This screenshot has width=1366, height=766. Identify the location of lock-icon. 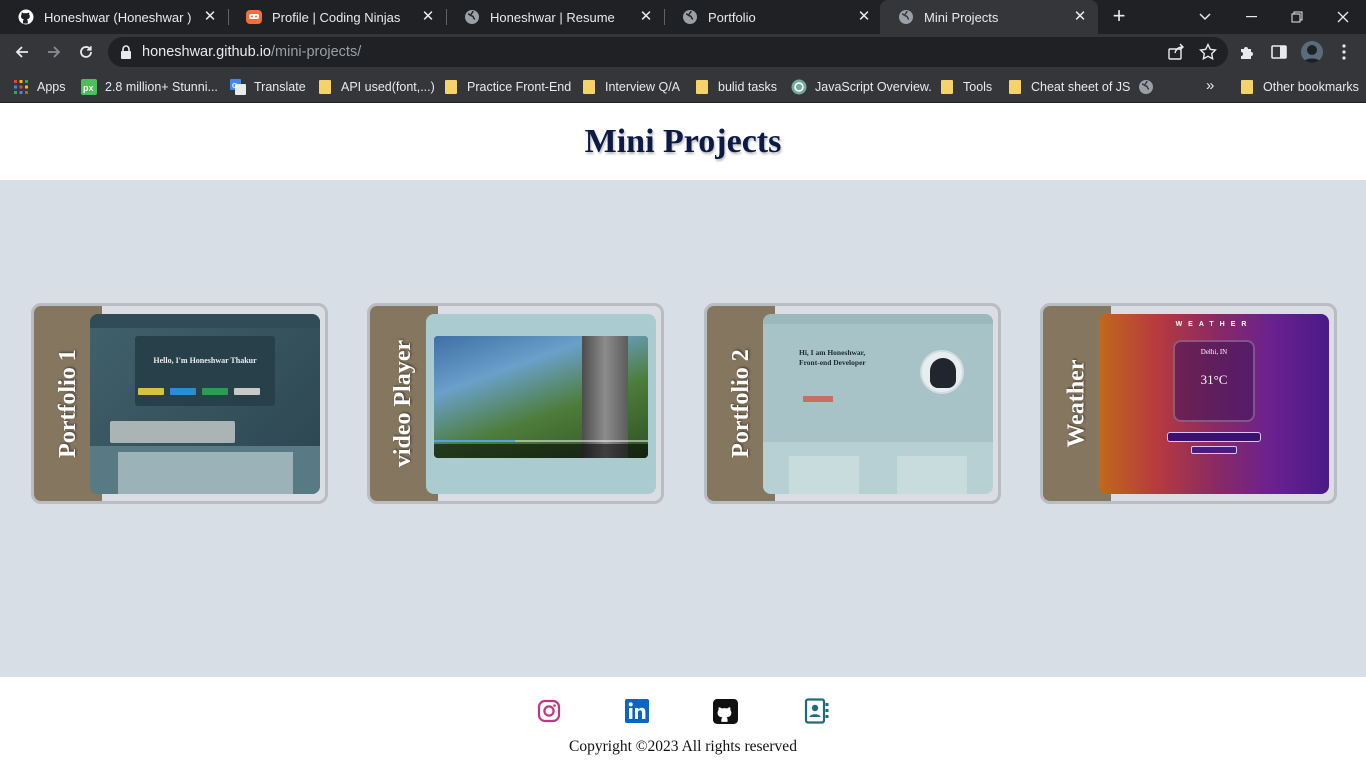
(126, 54).